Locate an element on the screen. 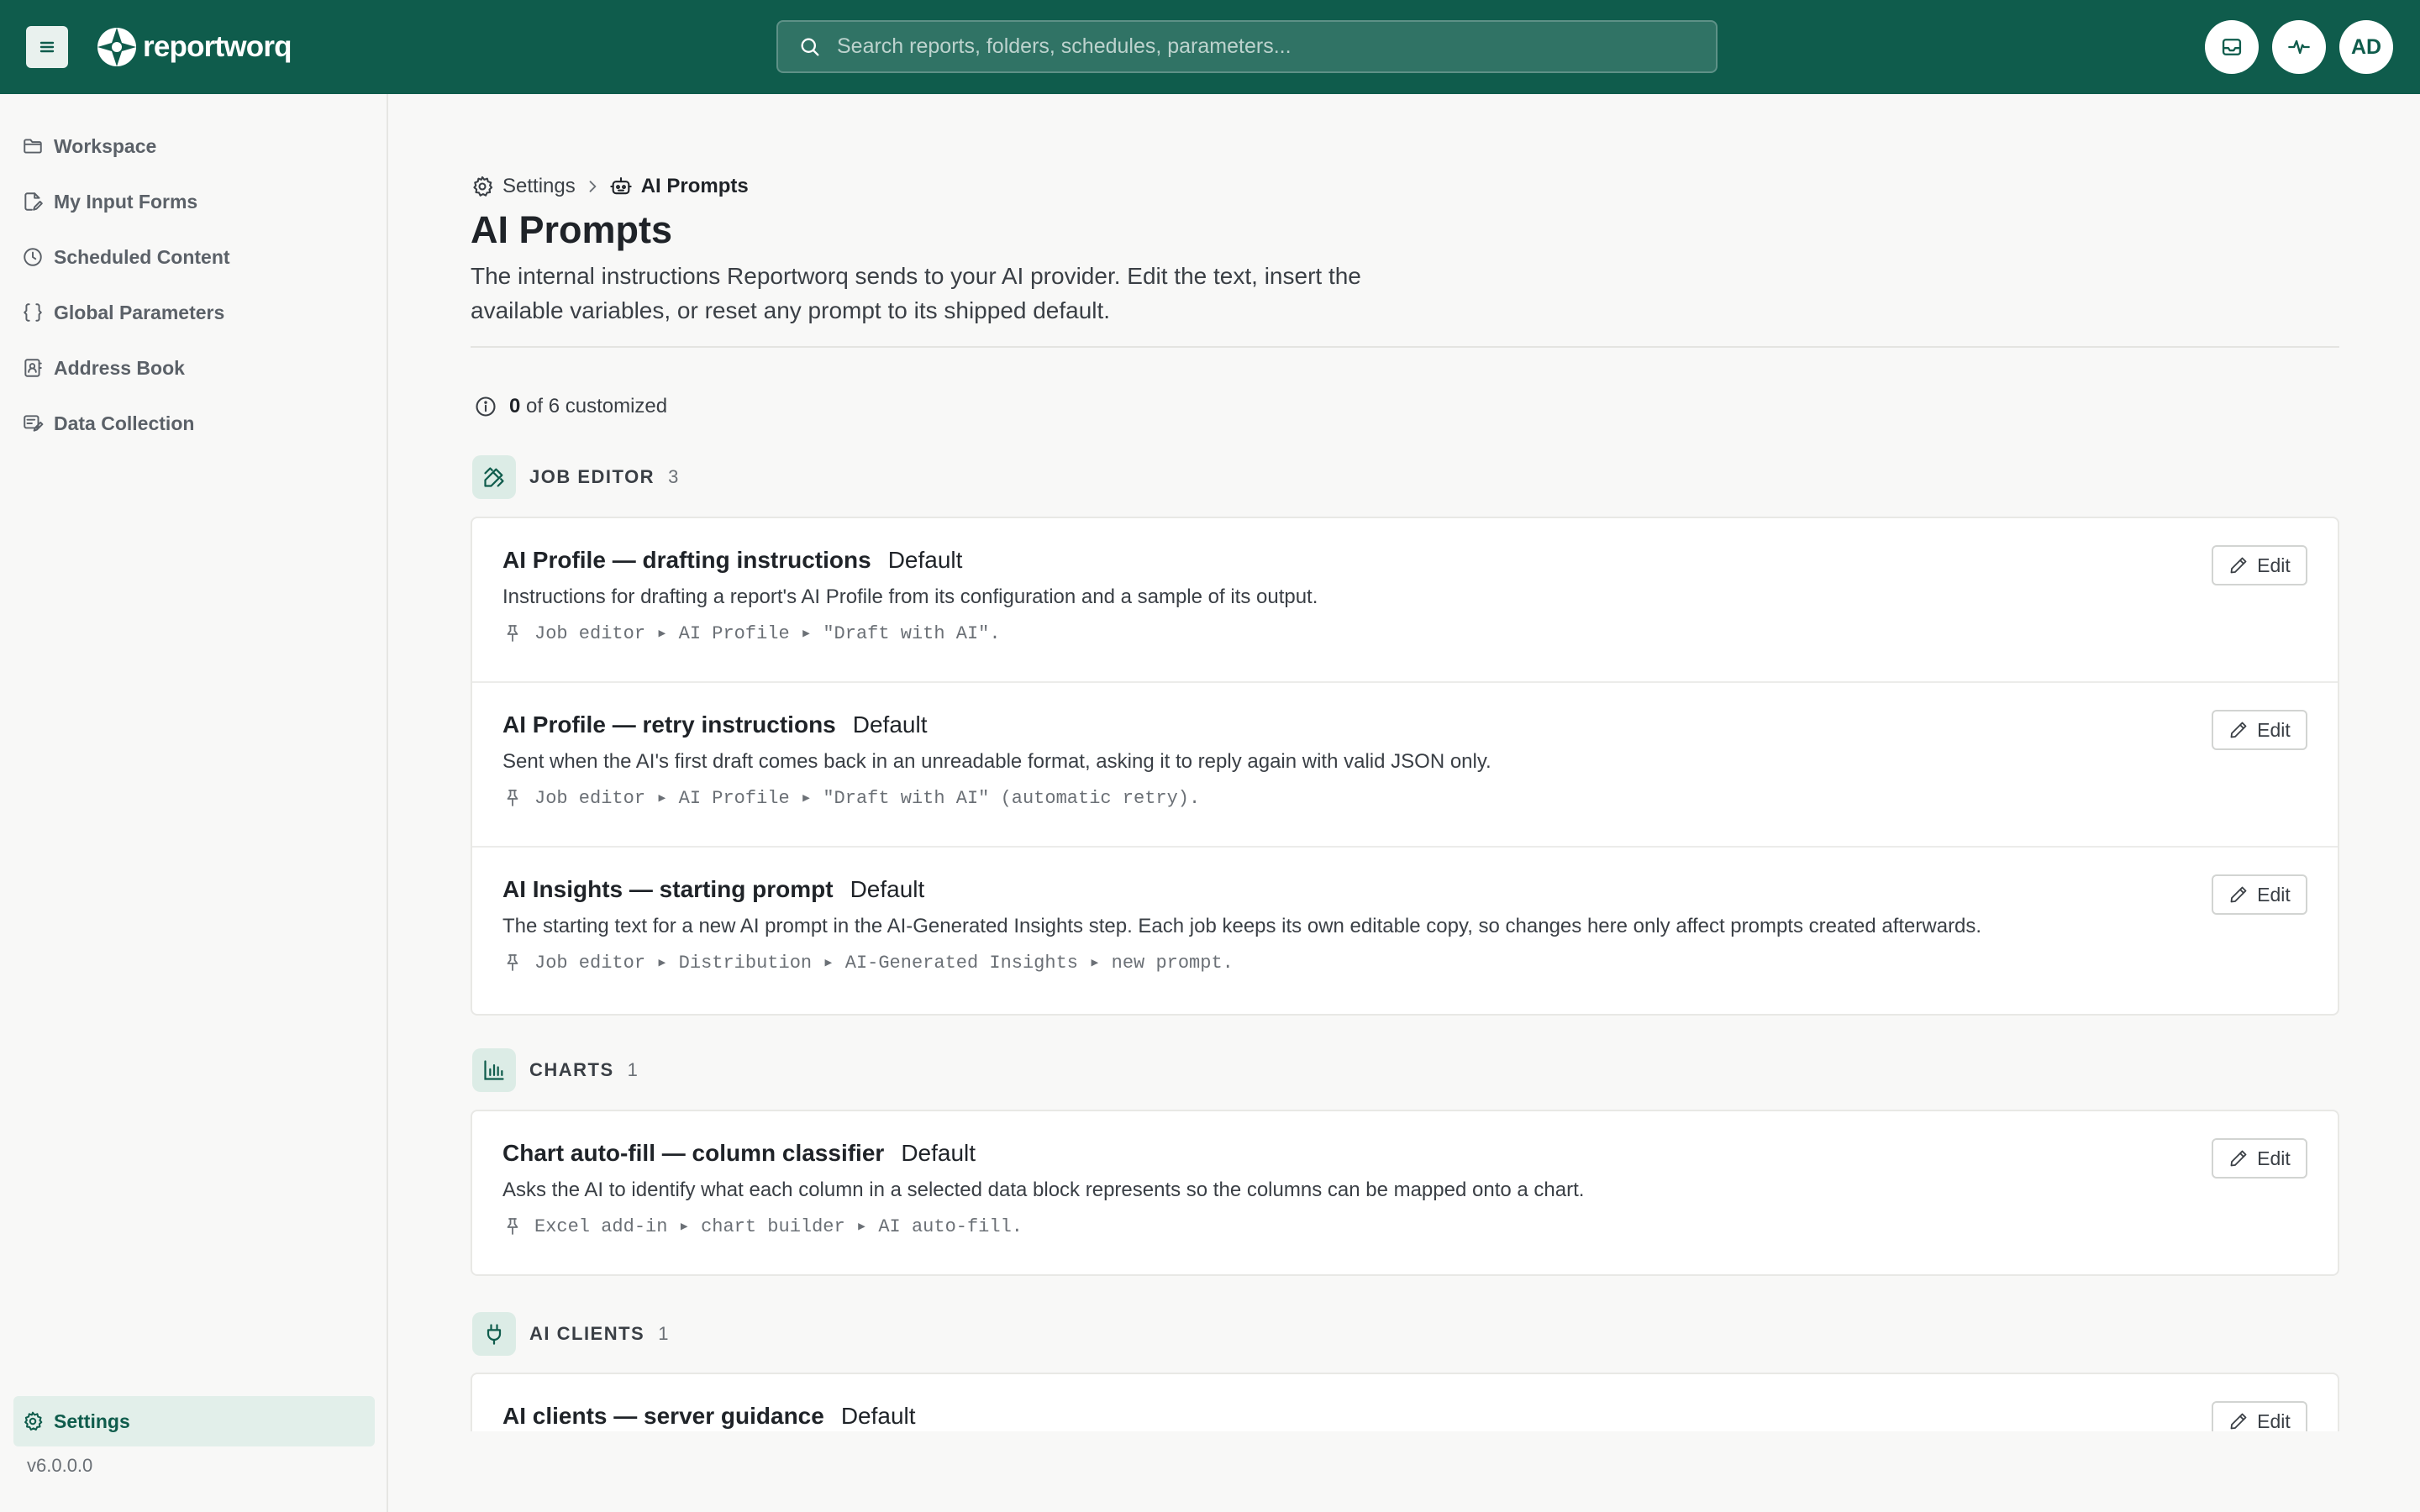  customized-suffix: of 6 customized is located at coordinates (597, 406).